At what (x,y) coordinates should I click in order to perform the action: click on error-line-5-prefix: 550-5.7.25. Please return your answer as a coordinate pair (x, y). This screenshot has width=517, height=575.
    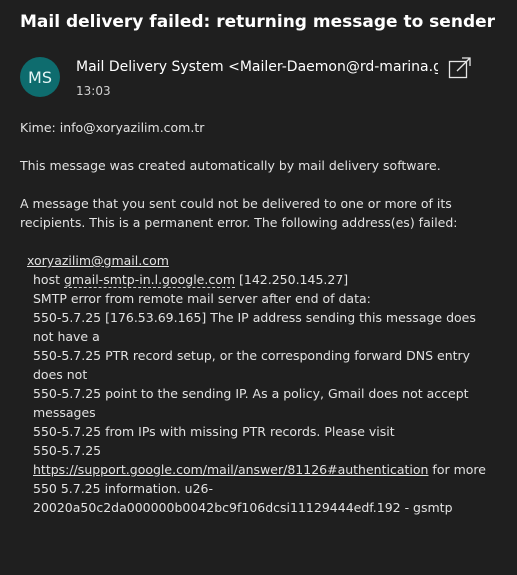
    Looking at the image, I should click on (67, 450).